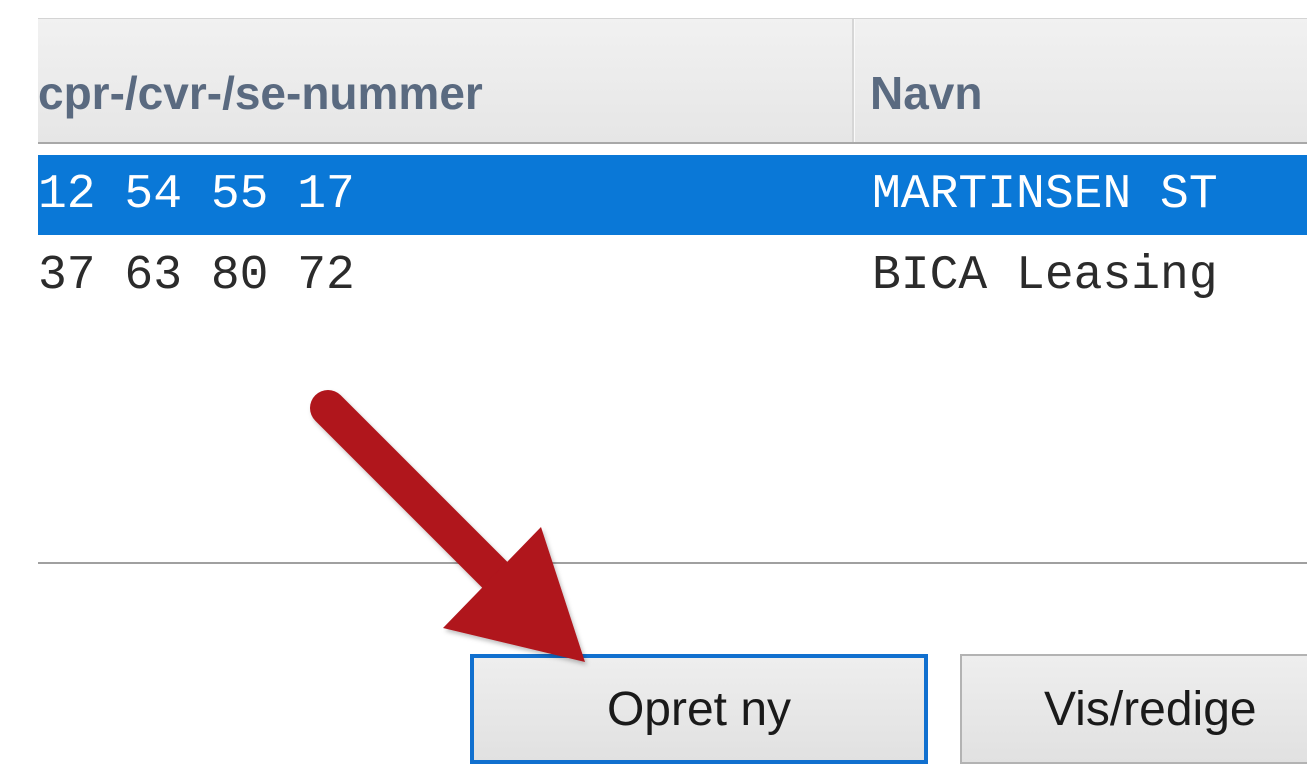  What do you see at coordinates (926, 93) in the screenshot?
I see `column-header-navn: Navn` at bounding box center [926, 93].